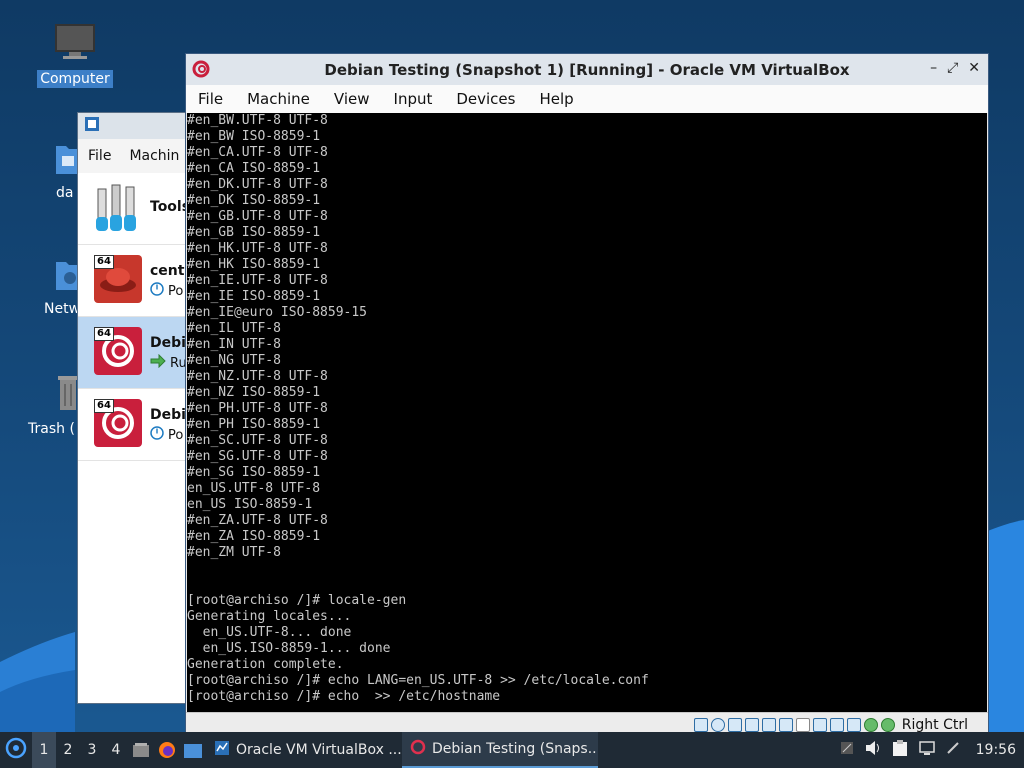 The height and width of the screenshot is (768, 1024). Describe the element at coordinates (51, 429) in the screenshot. I see `desktop-icon-label: Trash (` at that location.